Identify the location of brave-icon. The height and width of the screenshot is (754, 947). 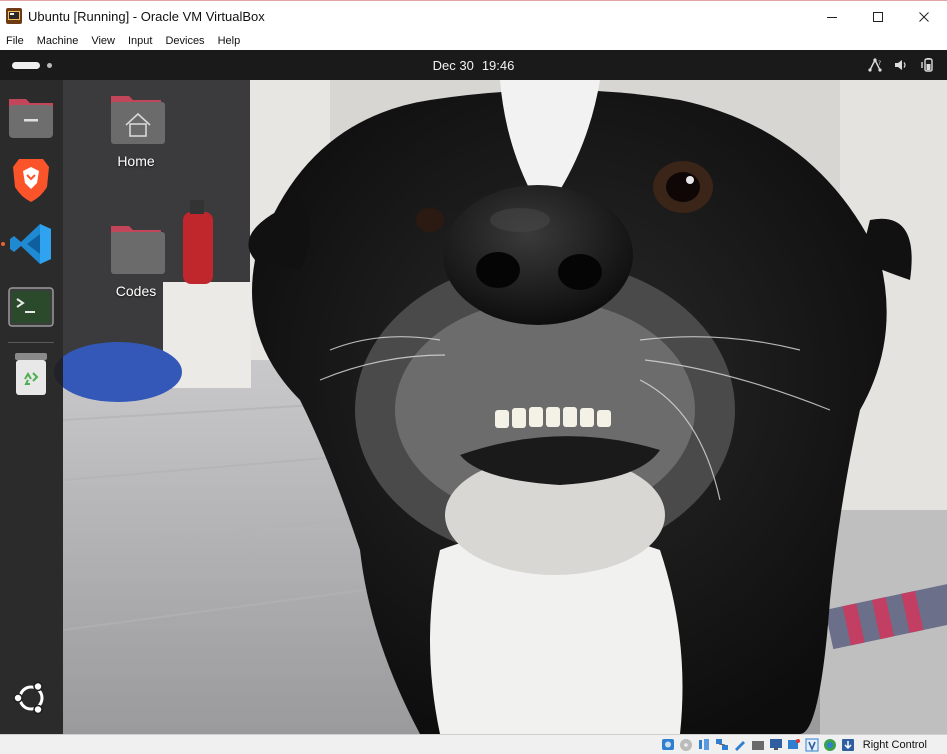
(31, 180).